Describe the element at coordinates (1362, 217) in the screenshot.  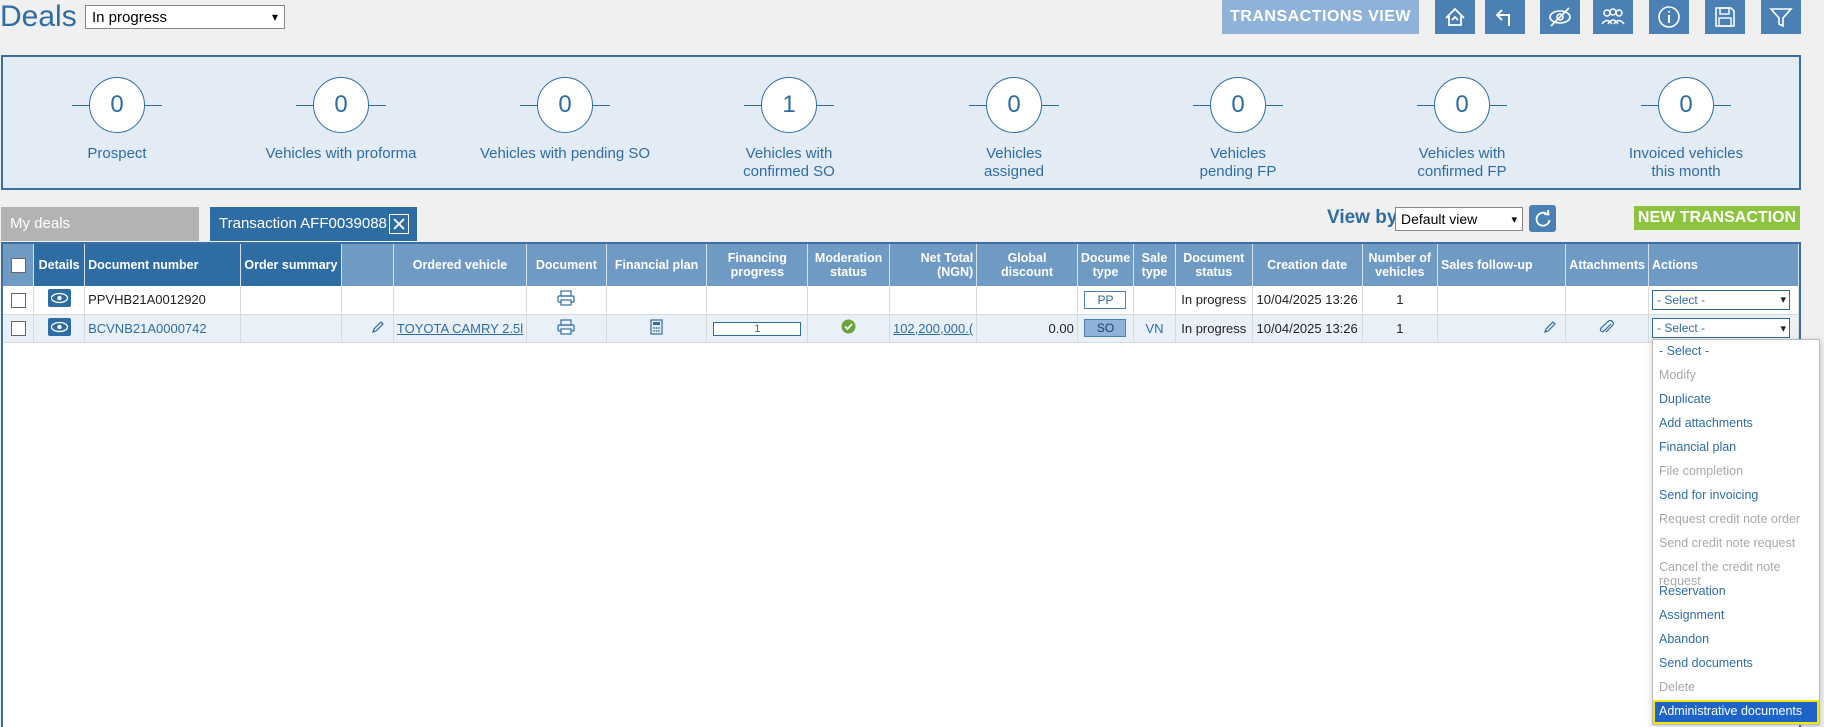
I see `view-by-label: View by` at that location.